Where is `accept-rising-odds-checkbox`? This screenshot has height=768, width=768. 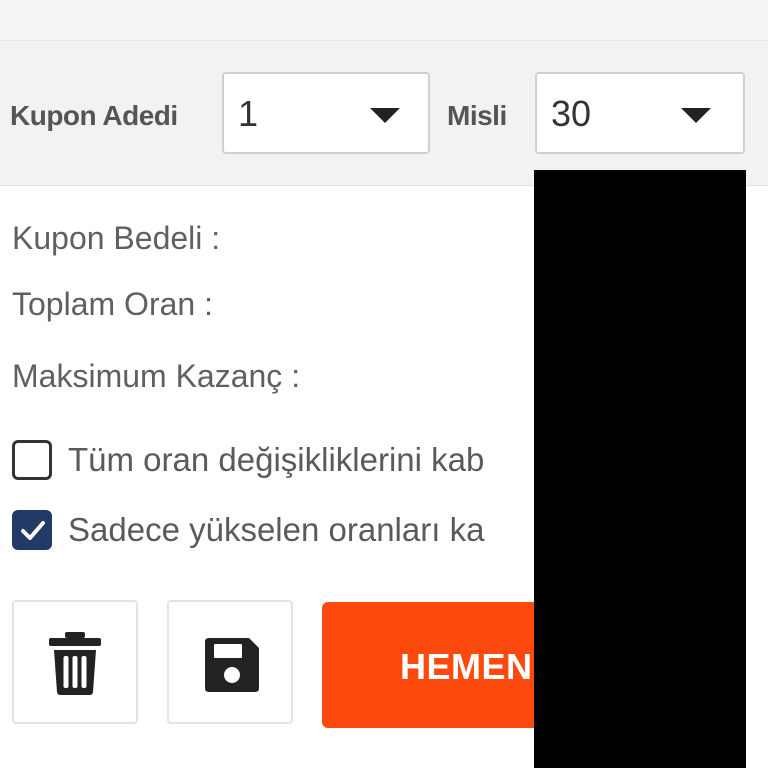
accept-rising-odds-checkbox is located at coordinates (32, 530).